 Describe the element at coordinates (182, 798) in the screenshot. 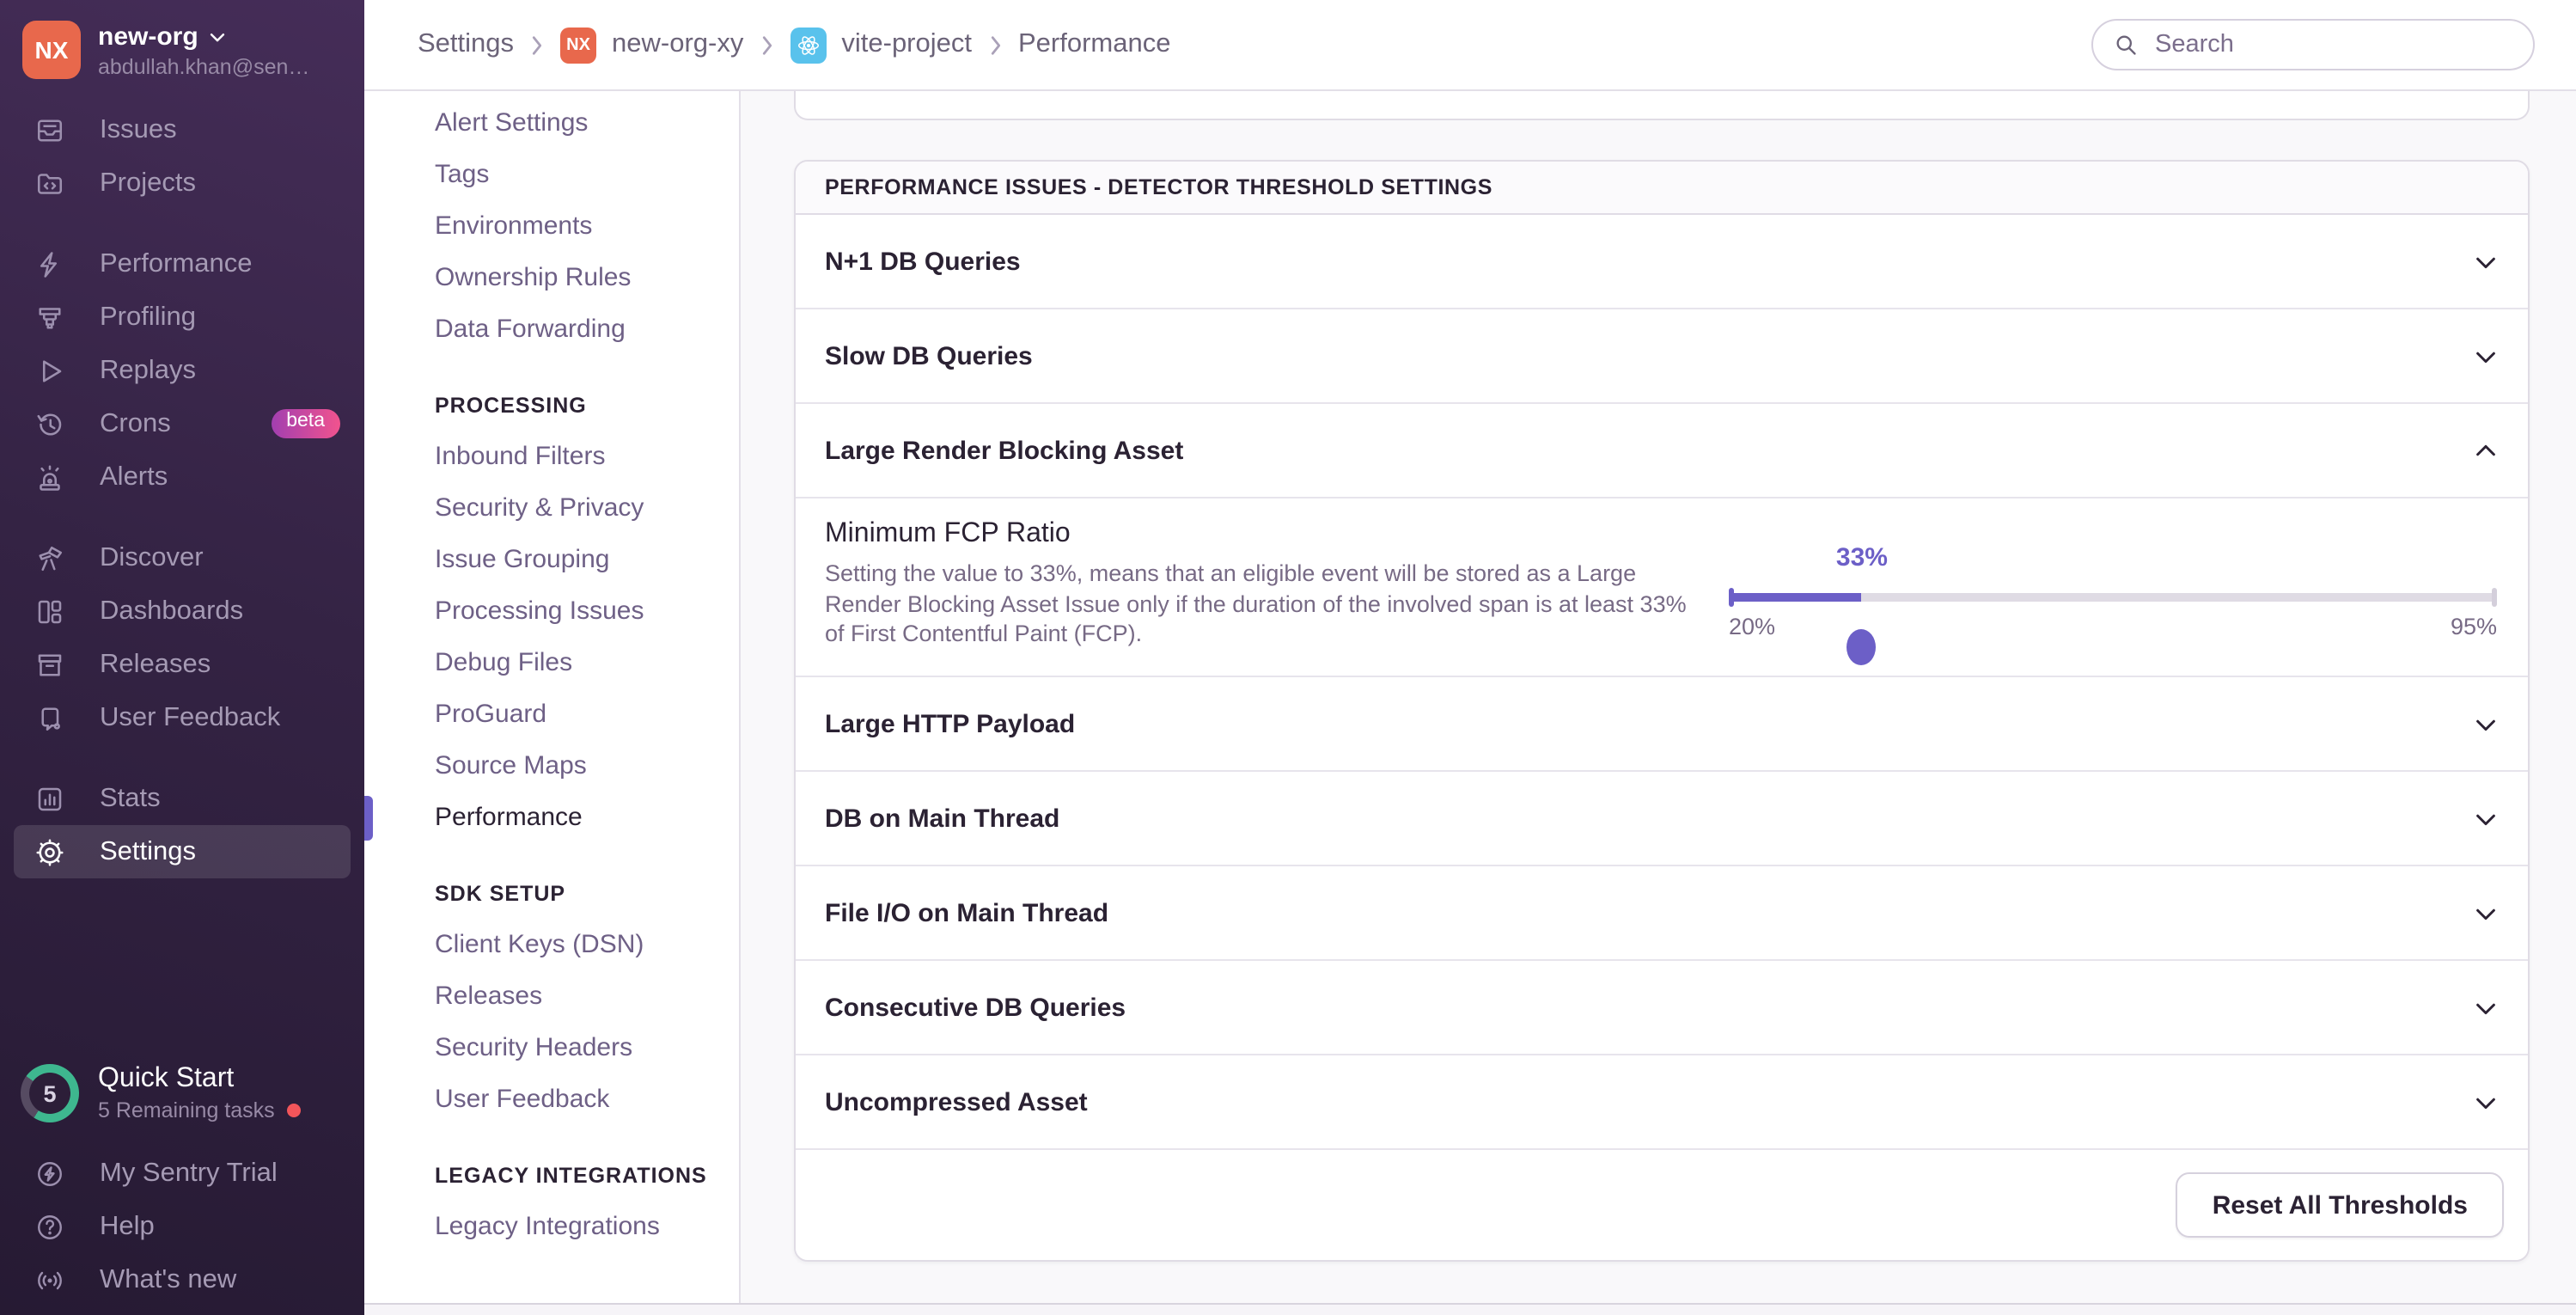

I see `sidebar-item-stats: Stats` at that location.